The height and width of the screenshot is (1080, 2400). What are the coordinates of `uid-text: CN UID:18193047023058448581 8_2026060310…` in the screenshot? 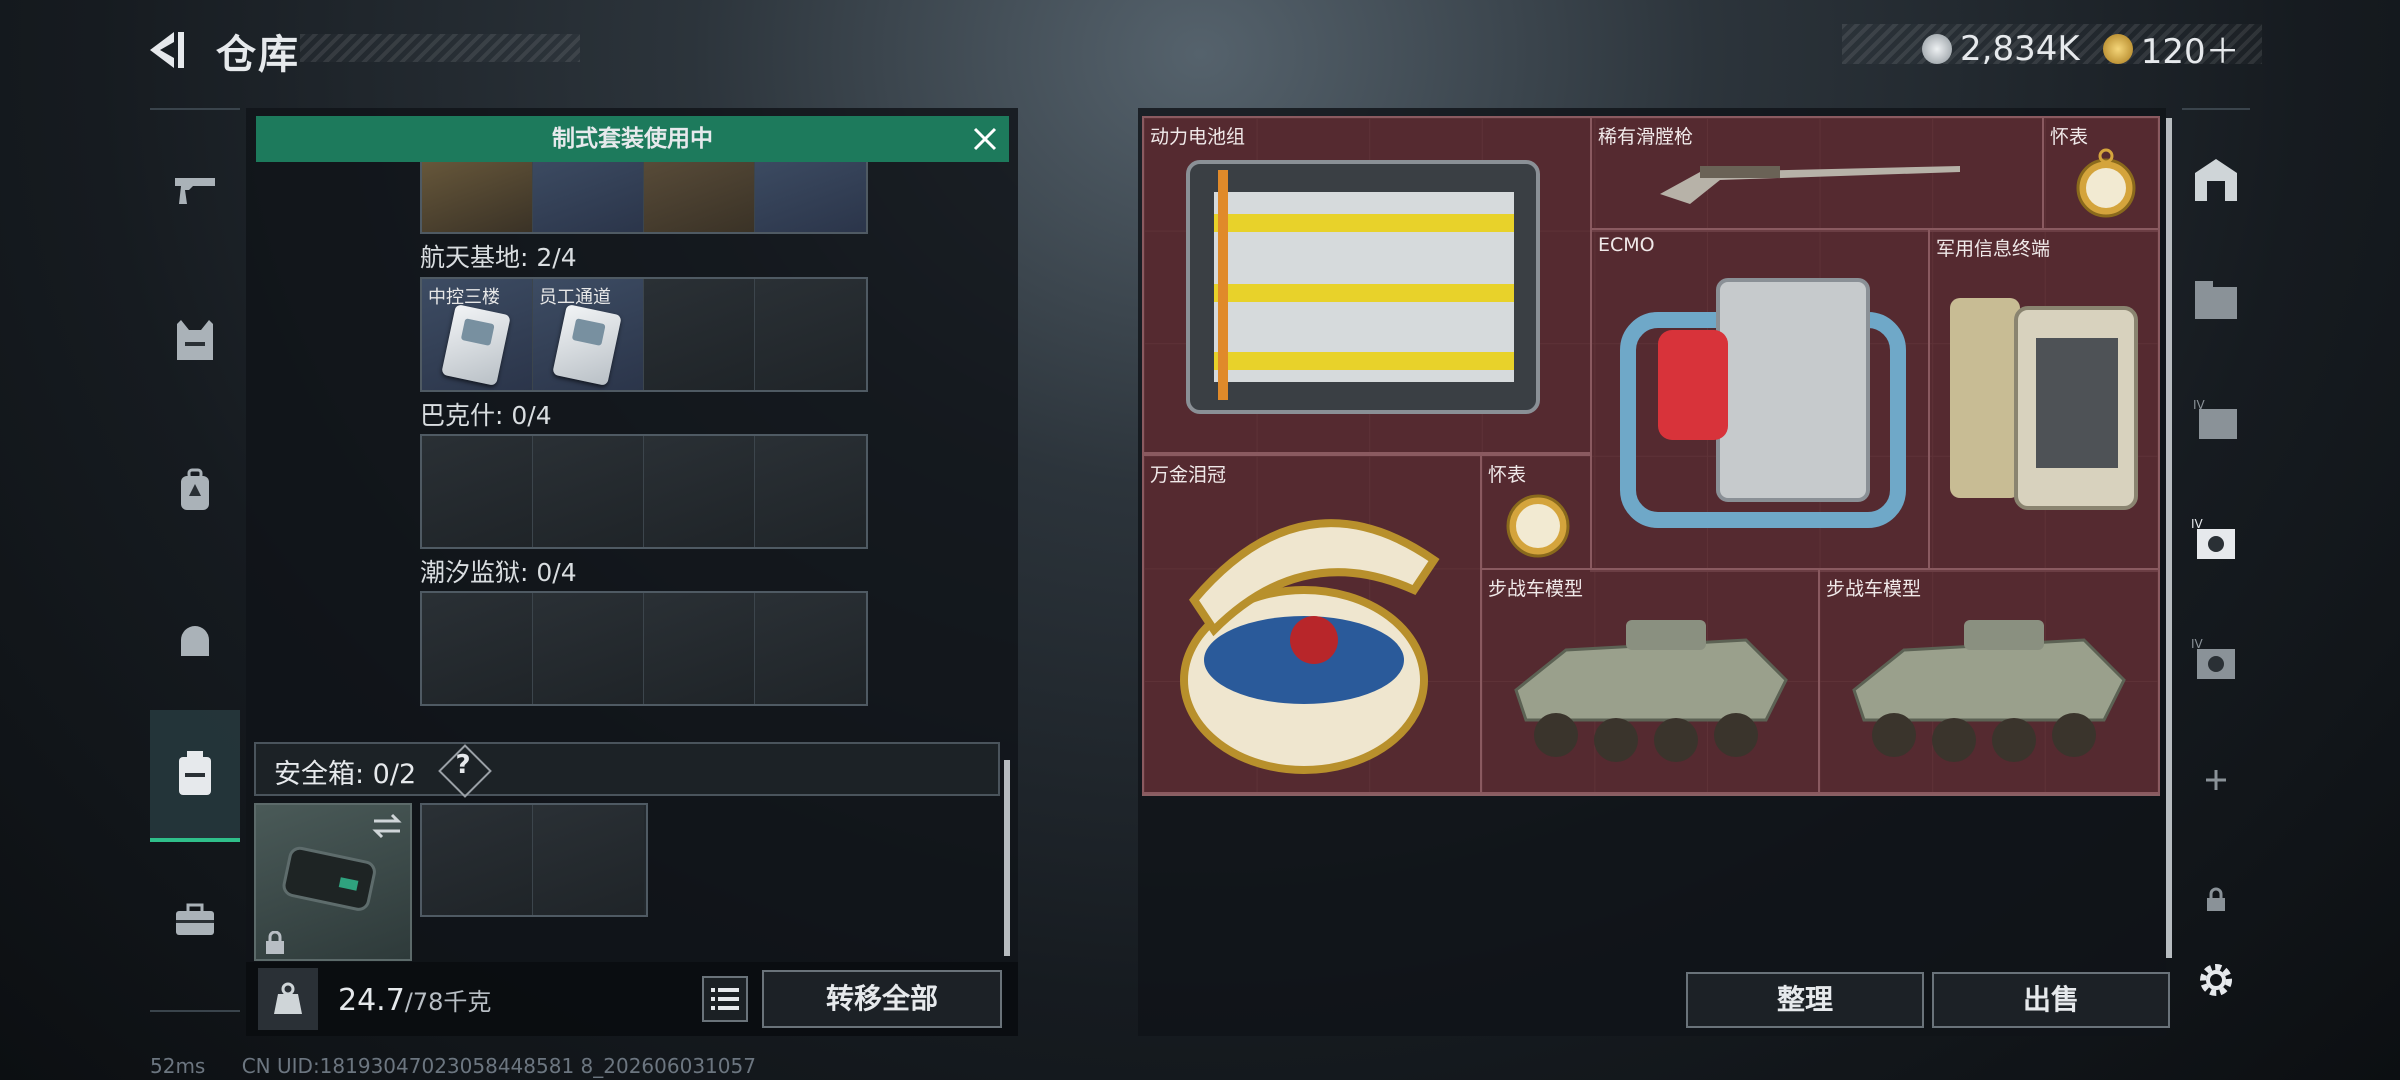 It's located at (498, 1066).